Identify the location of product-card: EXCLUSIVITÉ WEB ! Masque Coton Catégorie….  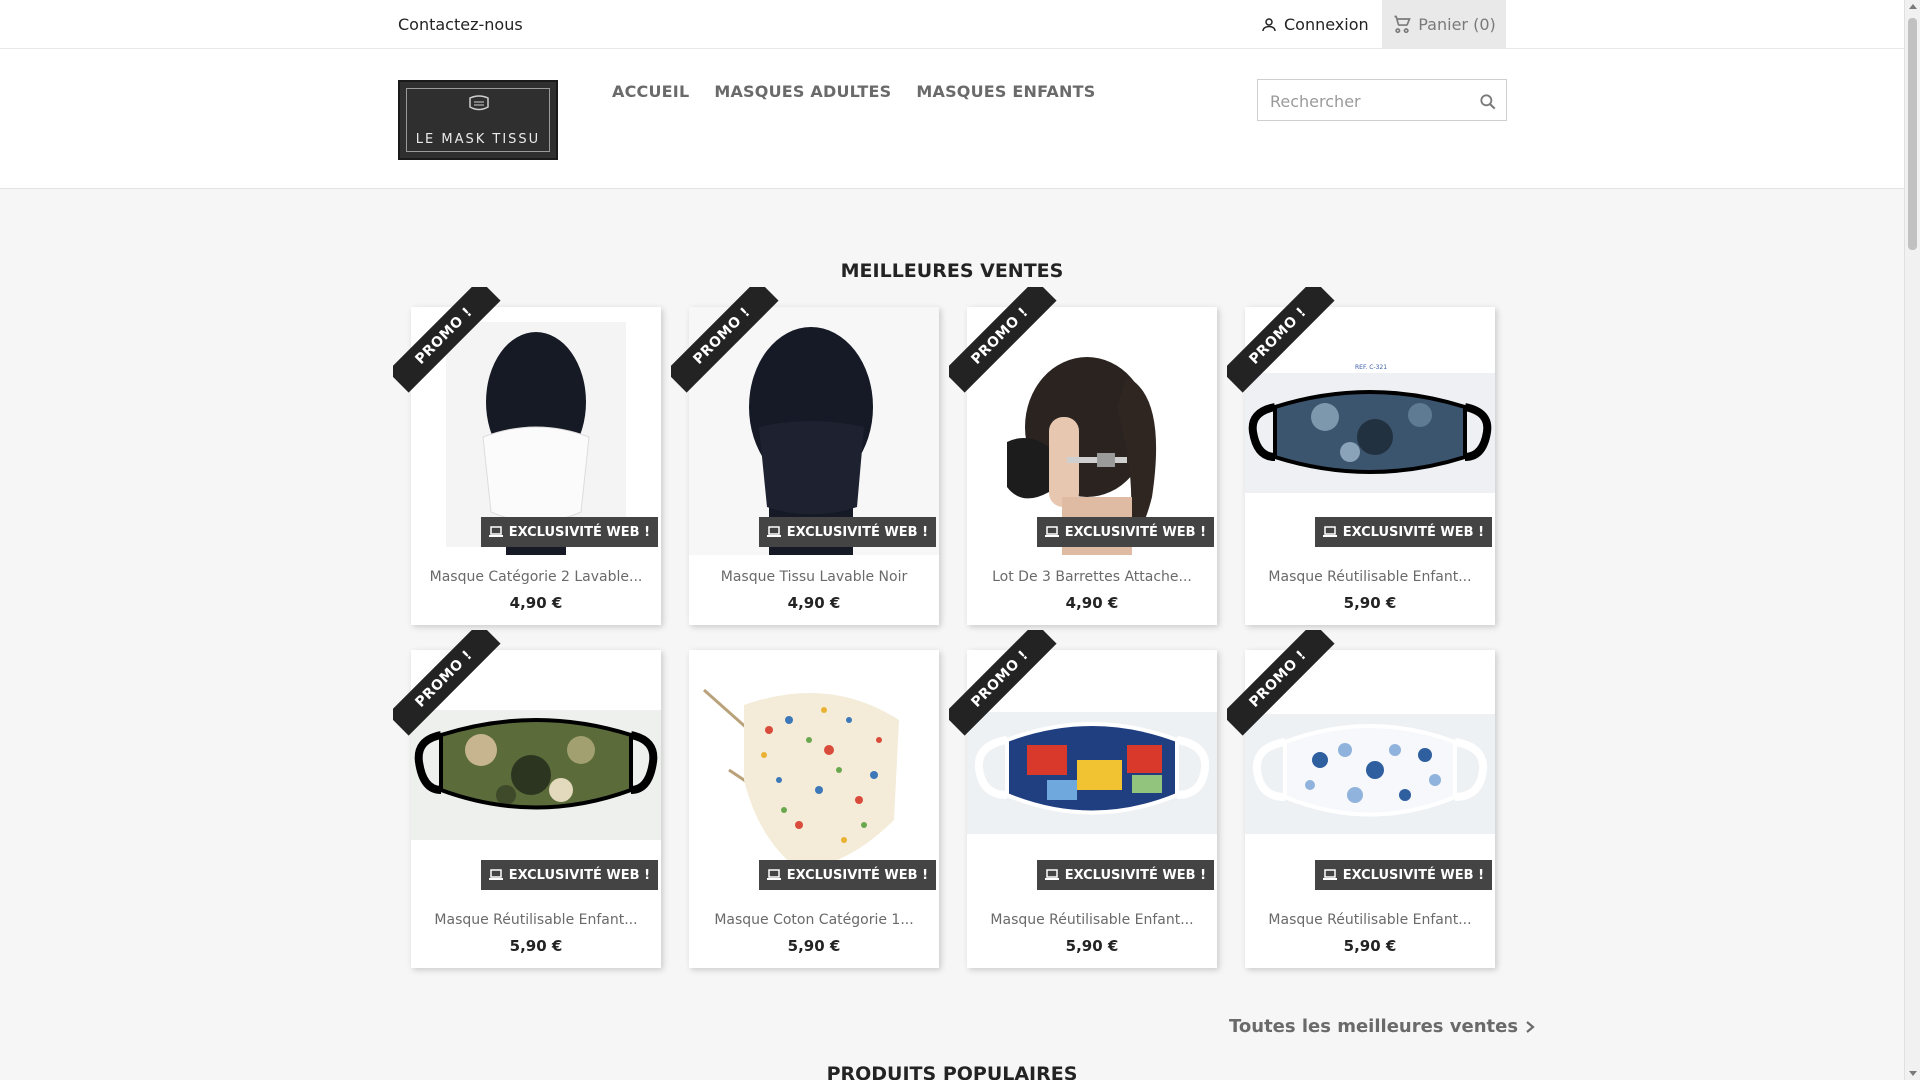
(814, 809).